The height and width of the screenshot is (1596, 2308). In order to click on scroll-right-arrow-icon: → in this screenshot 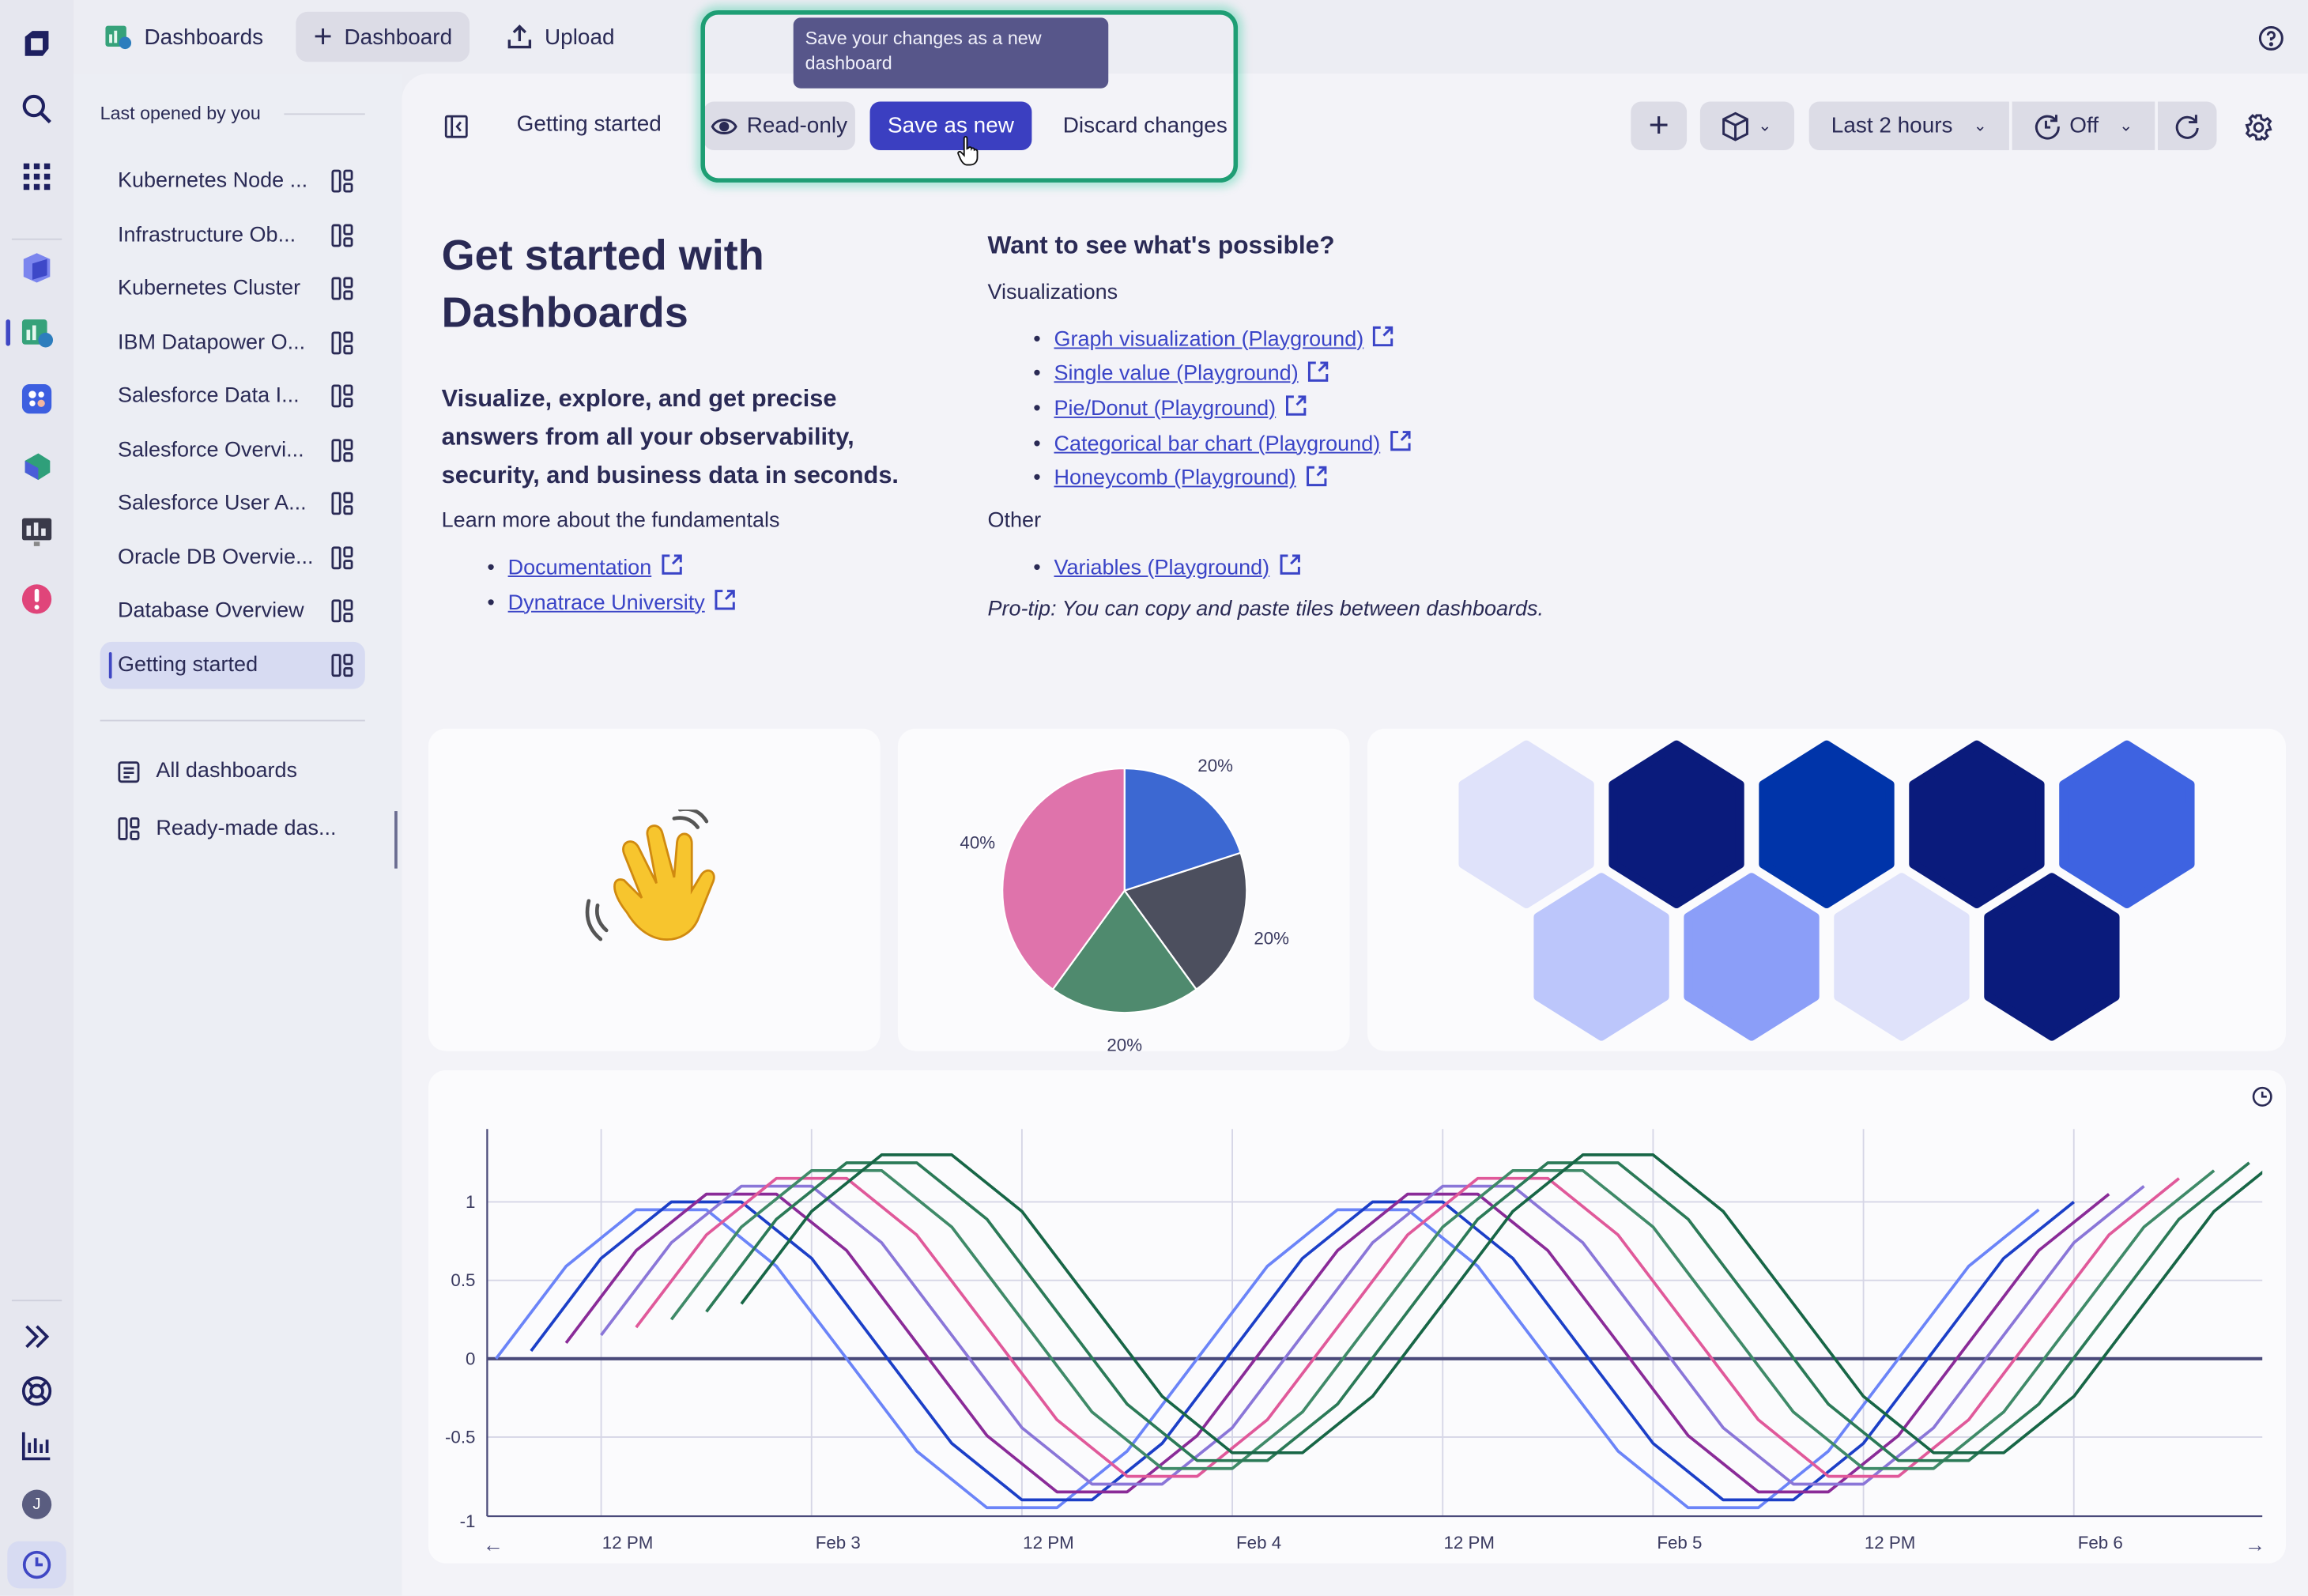, I will do `click(2255, 1544)`.